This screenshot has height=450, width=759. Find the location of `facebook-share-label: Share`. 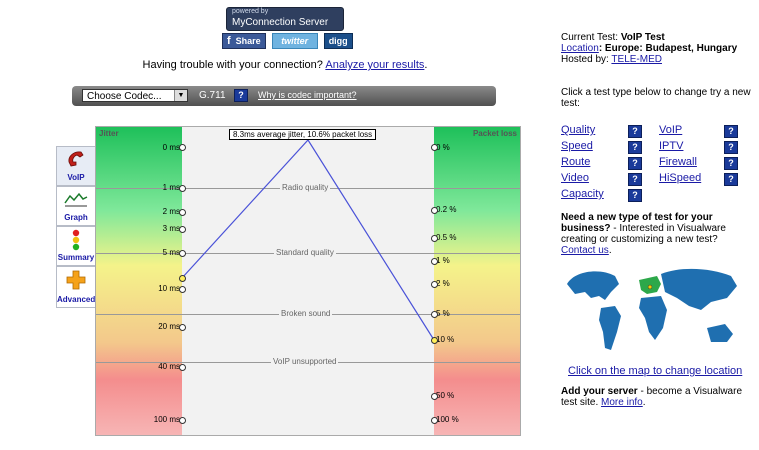

facebook-share-label: Share is located at coordinates (248, 41).